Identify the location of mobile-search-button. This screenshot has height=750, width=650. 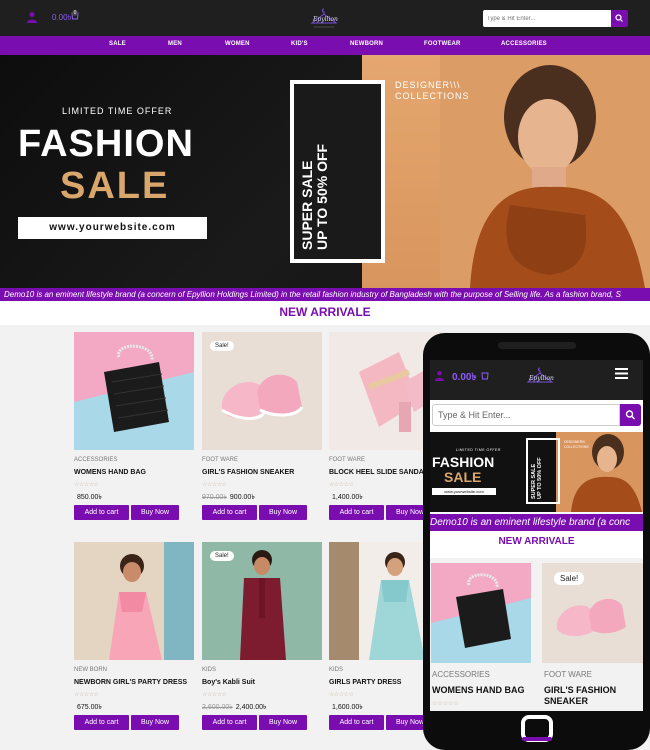
(630, 415).